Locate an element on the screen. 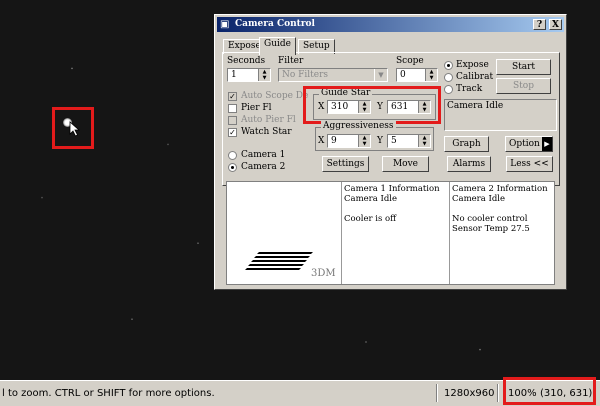 Image resolution: width=600 pixels, height=406 pixels. aggr-y-spinner: ▲ ▼ is located at coordinates (424, 141).